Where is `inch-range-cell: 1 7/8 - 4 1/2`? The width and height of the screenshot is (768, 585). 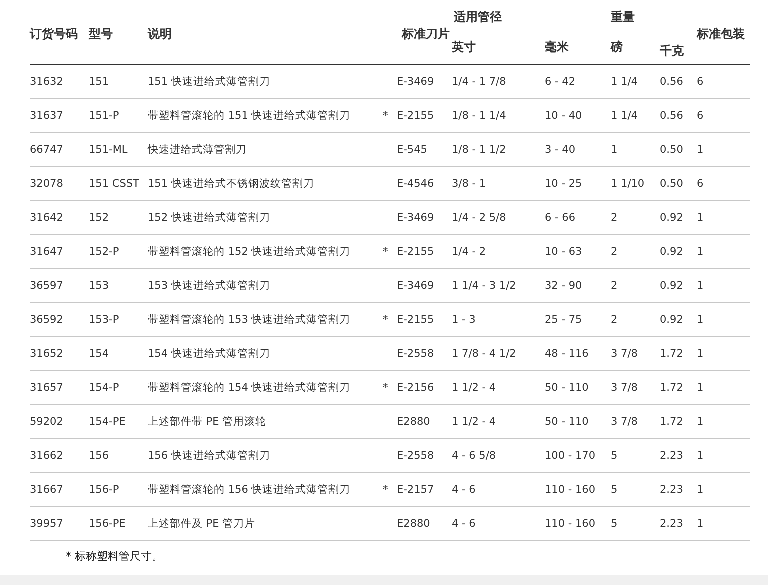 inch-range-cell: 1 7/8 - 4 1/2 is located at coordinates (498, 353).